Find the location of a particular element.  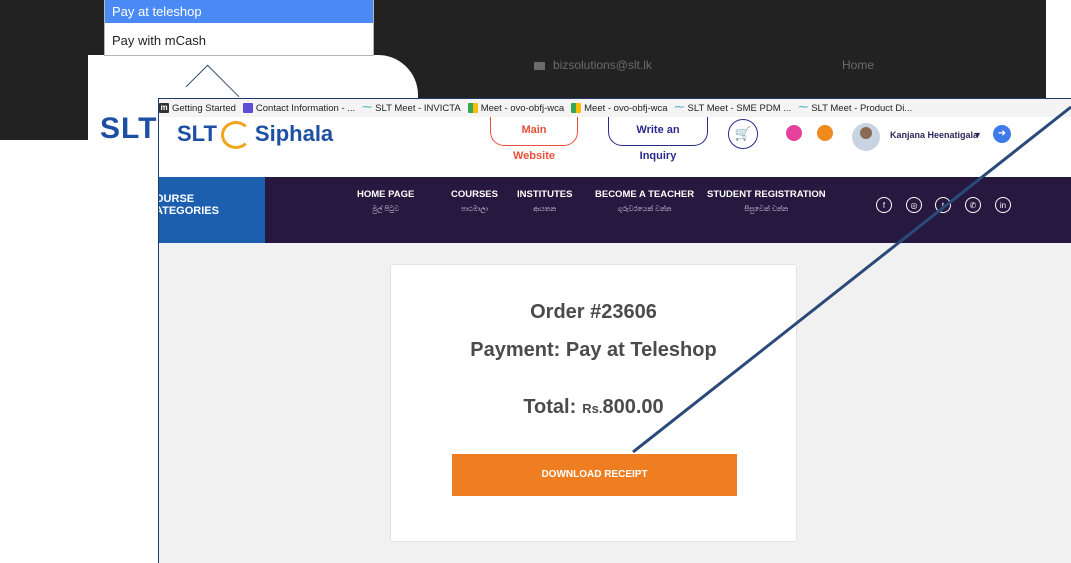

facebook-icon: f is located at coordinates (884, 205).